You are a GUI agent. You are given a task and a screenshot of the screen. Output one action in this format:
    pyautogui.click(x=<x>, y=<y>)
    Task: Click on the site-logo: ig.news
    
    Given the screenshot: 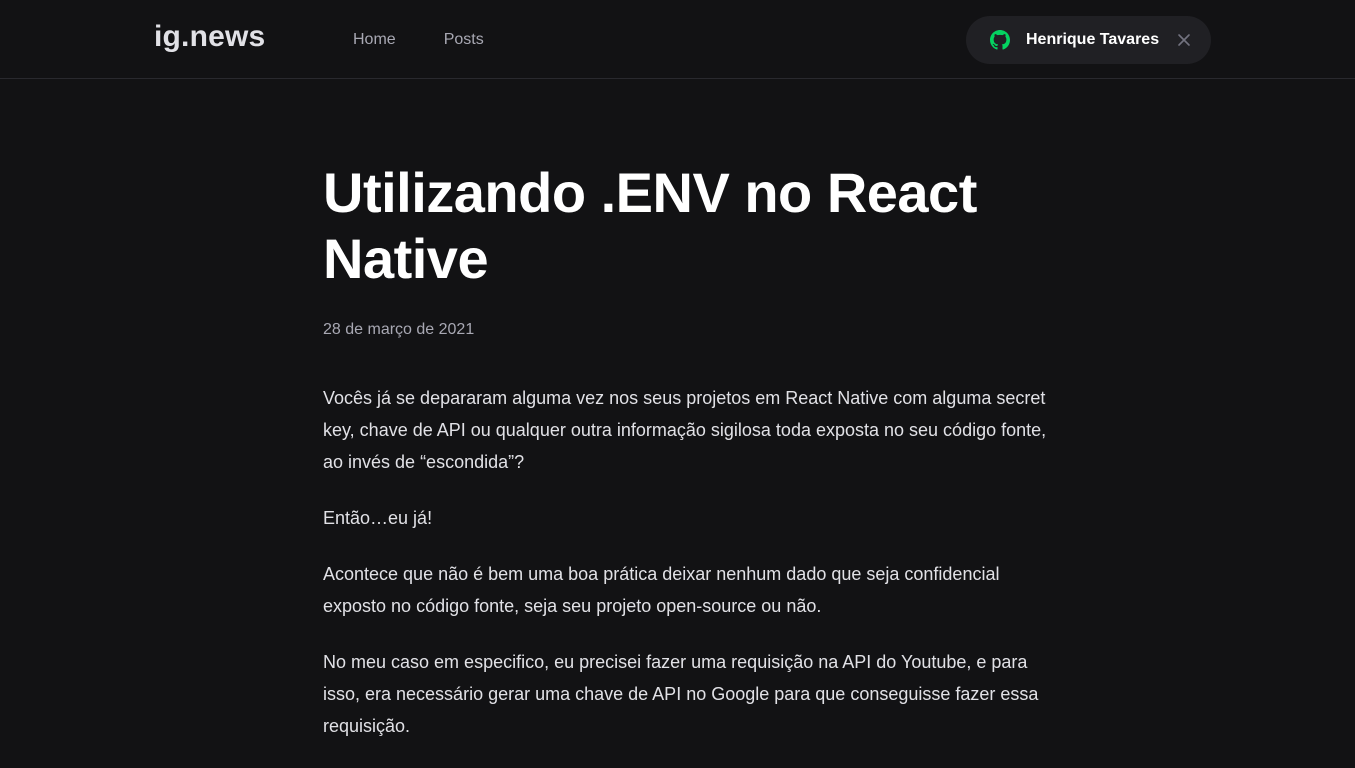 What is the action you would take?
    pyautogui.click(x=209, y=37)
    